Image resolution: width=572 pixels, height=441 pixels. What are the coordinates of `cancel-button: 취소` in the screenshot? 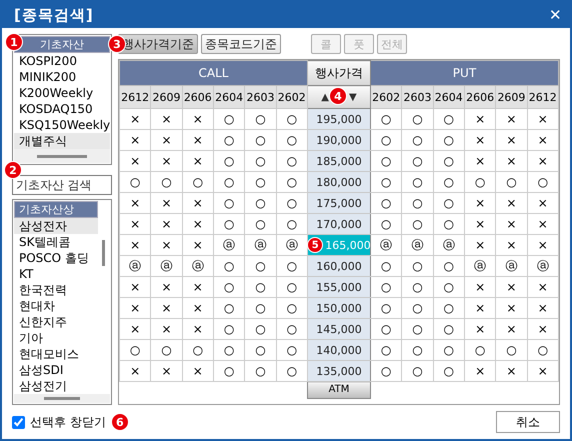 It's located at (528, 422).